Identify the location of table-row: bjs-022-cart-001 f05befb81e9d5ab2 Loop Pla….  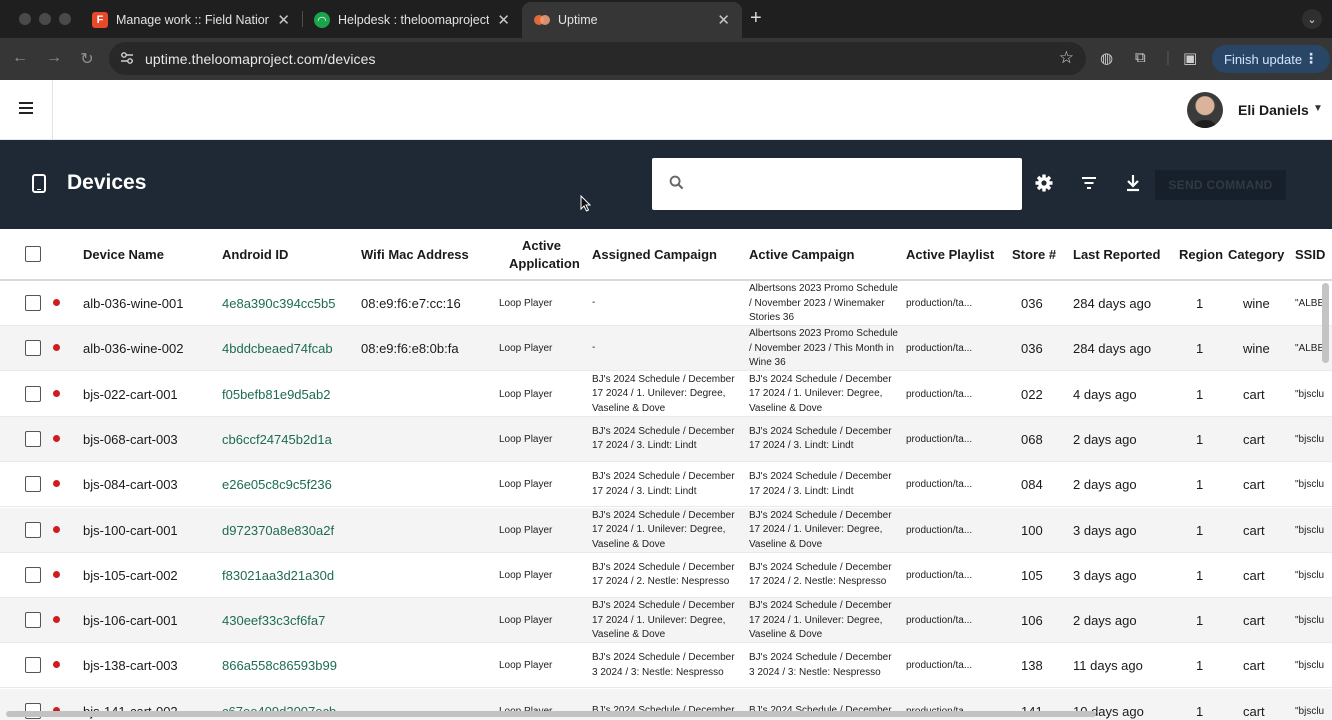
(666, 394).